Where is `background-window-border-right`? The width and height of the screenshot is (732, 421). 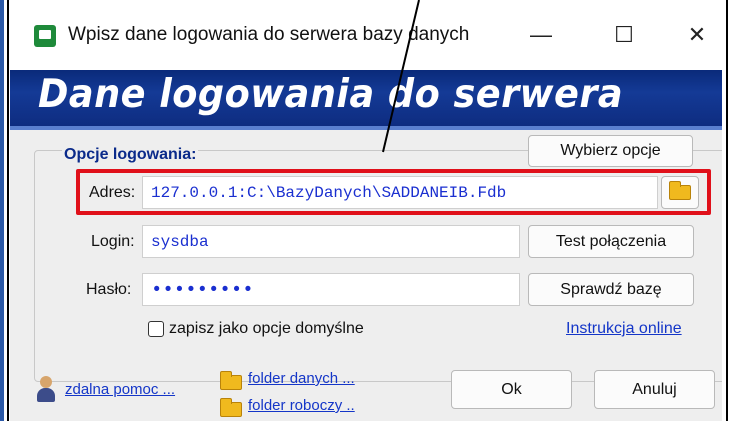 background-window-border-right is located at coordinates (727, 210).